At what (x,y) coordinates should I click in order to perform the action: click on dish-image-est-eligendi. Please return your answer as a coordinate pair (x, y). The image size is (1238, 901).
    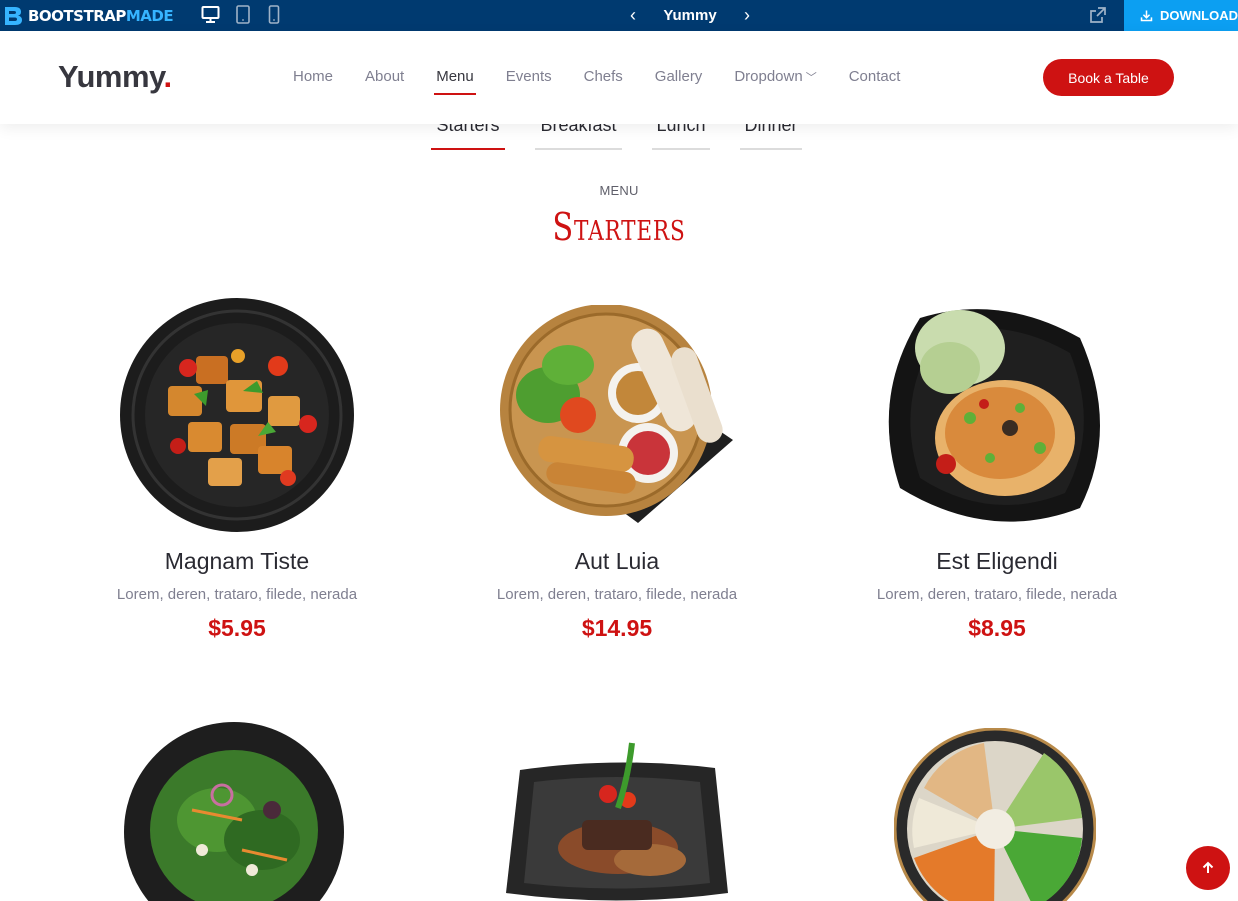
    Looking at the image, I should click on (996, 416).